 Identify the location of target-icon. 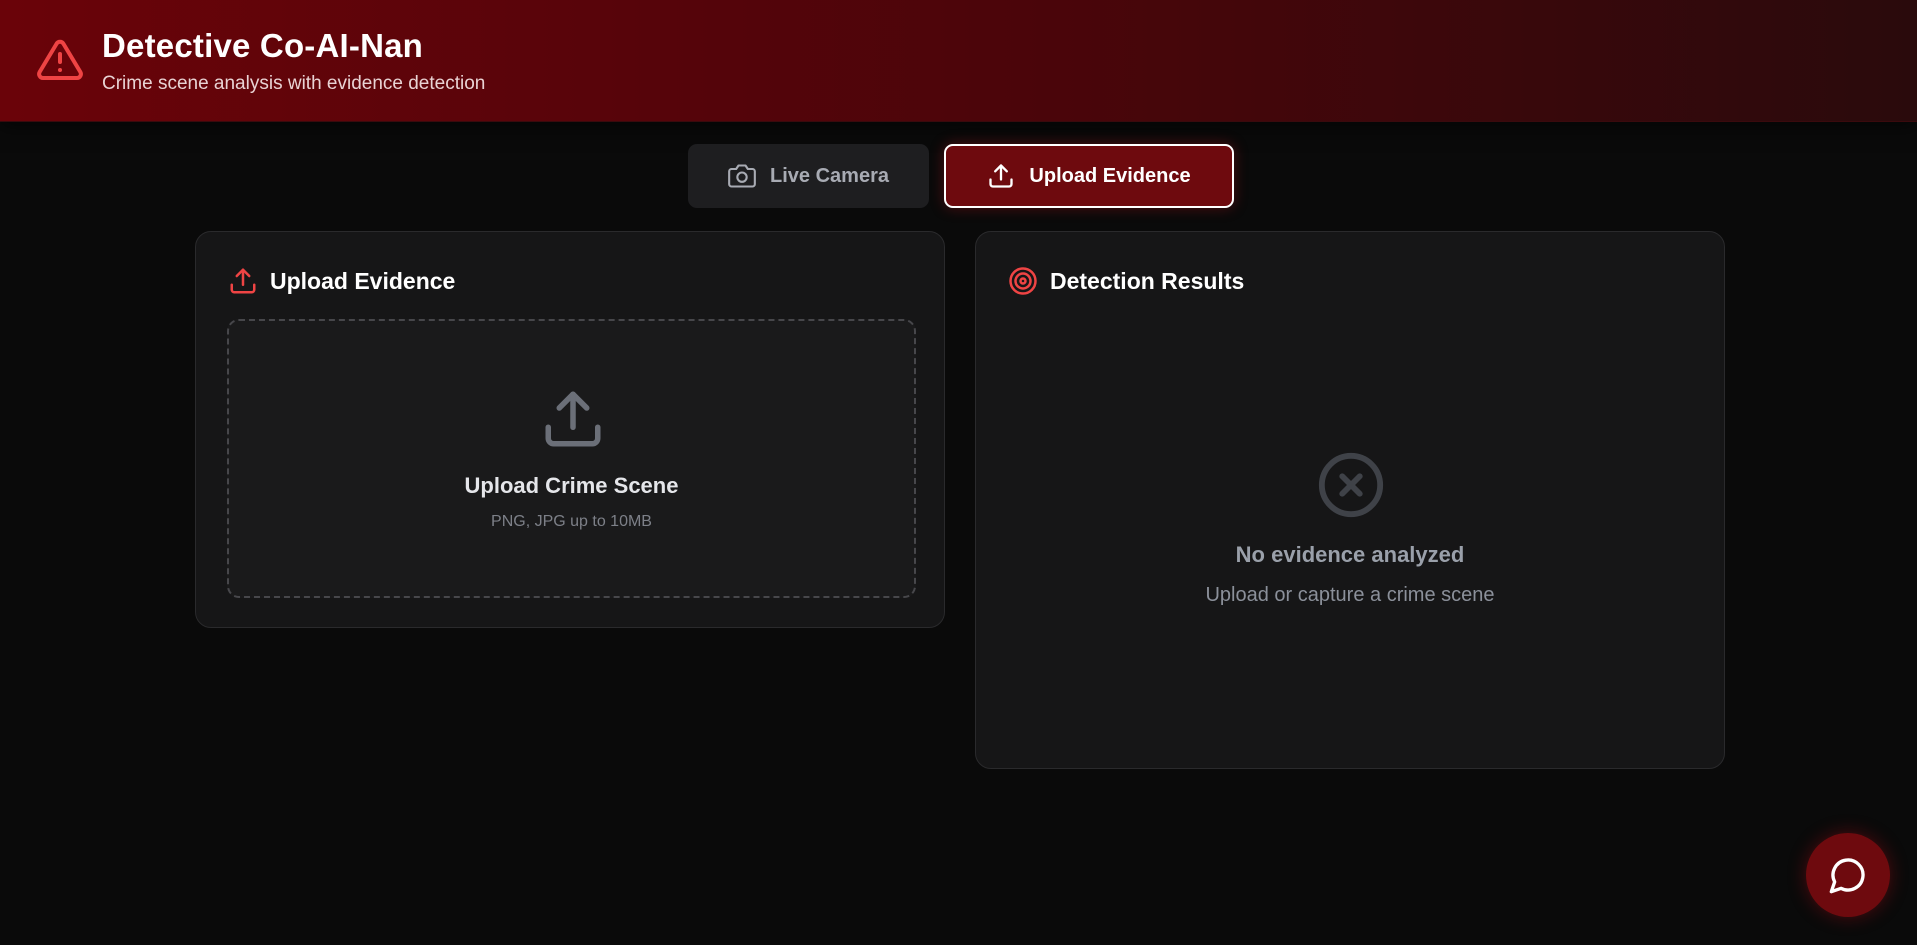
(1023, 281).